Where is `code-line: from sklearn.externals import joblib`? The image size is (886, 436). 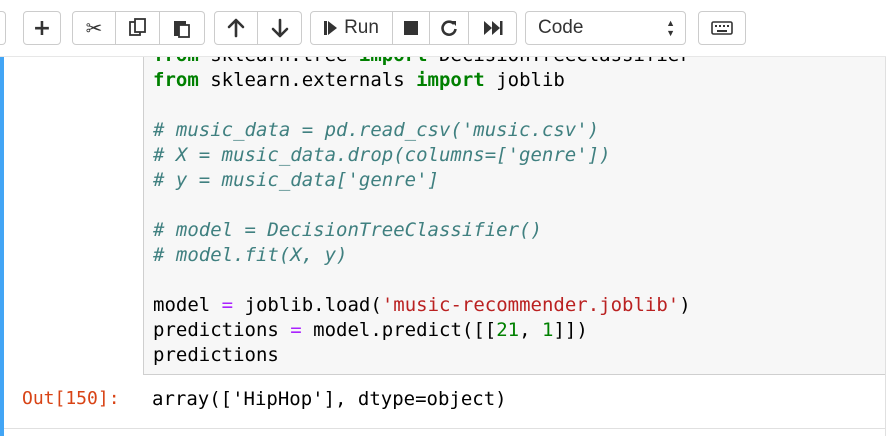
code-line: from sklearn.externals import joblib is located at coordinates (359, 80).